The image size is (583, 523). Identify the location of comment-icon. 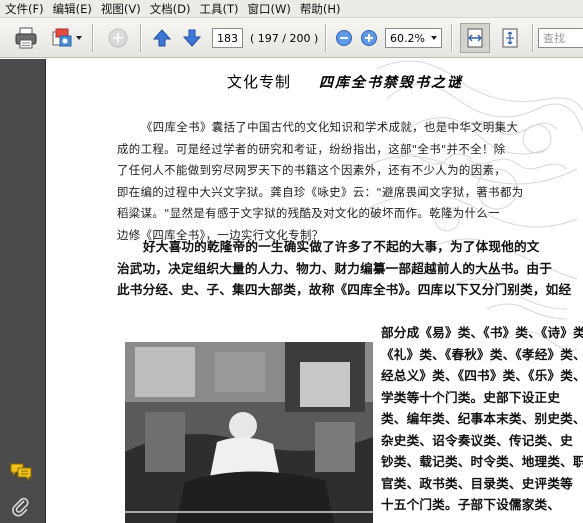
(21, 472).